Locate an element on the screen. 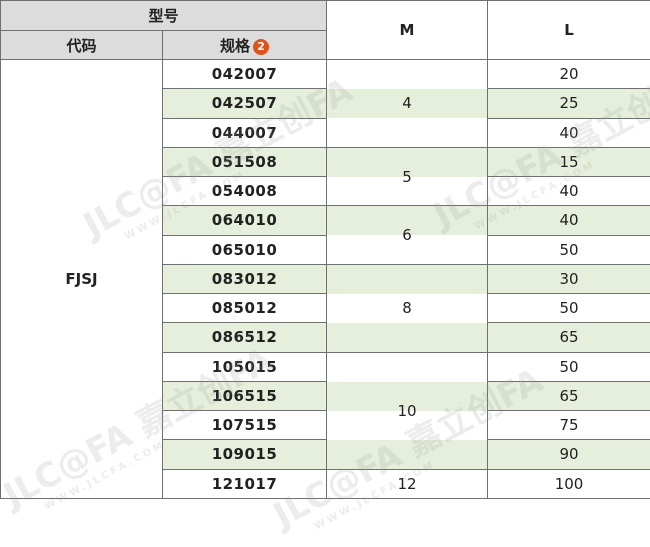  spec-cell: 109015 is located at coordinates (244, 454).